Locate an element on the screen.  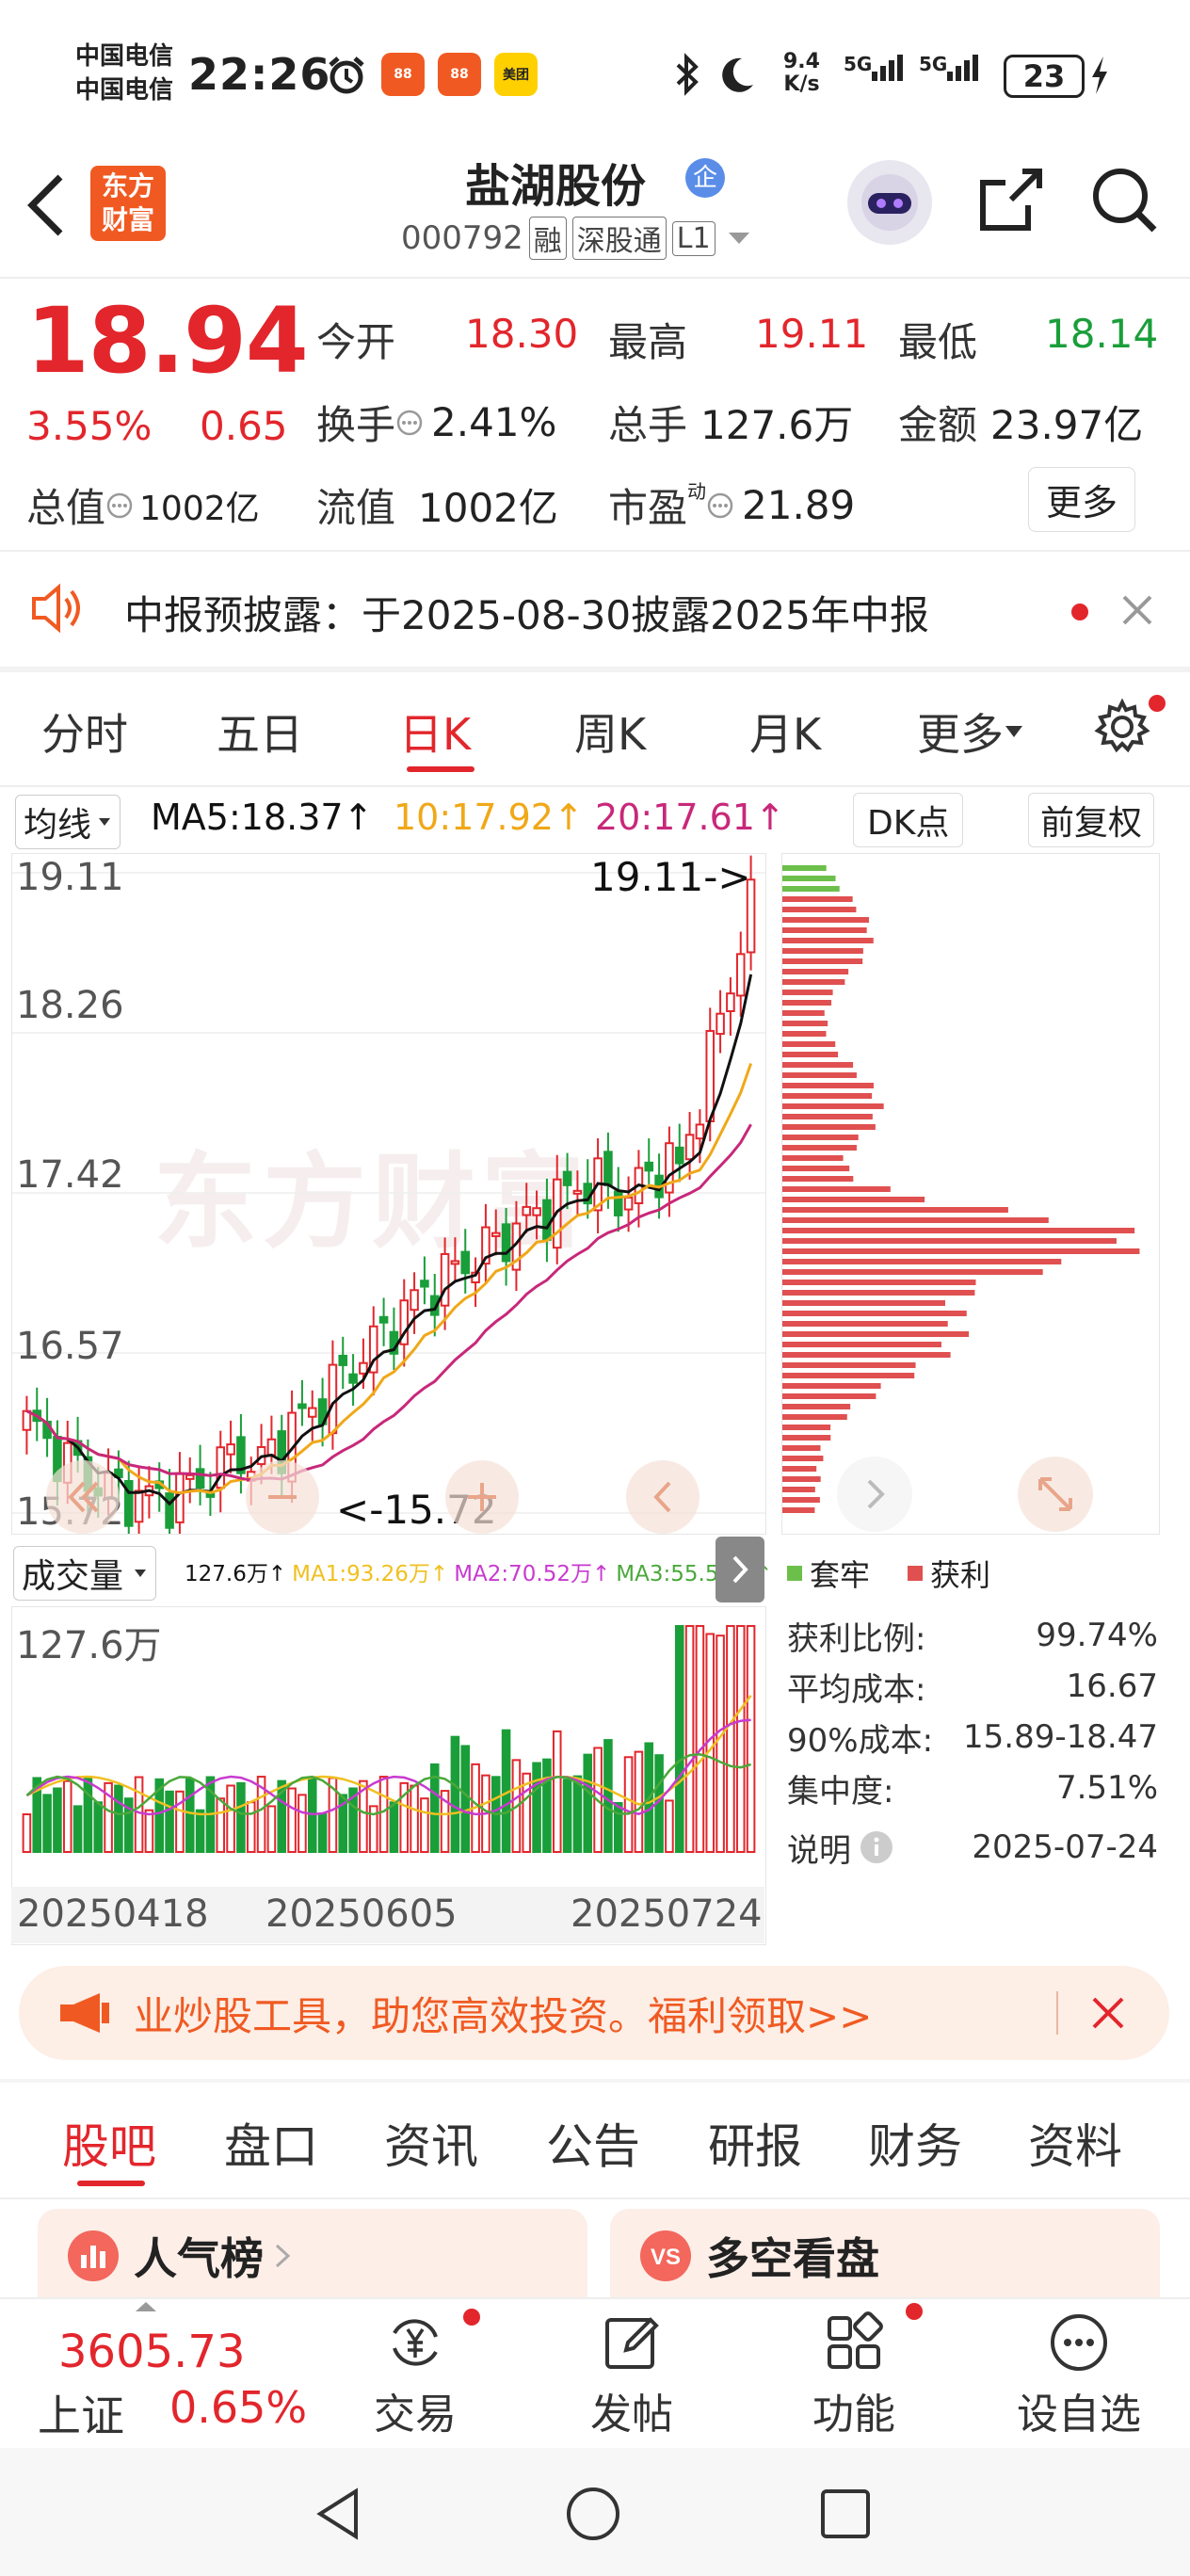
turnover-row: 换手 2.41% is located at coordinates (436, 423).